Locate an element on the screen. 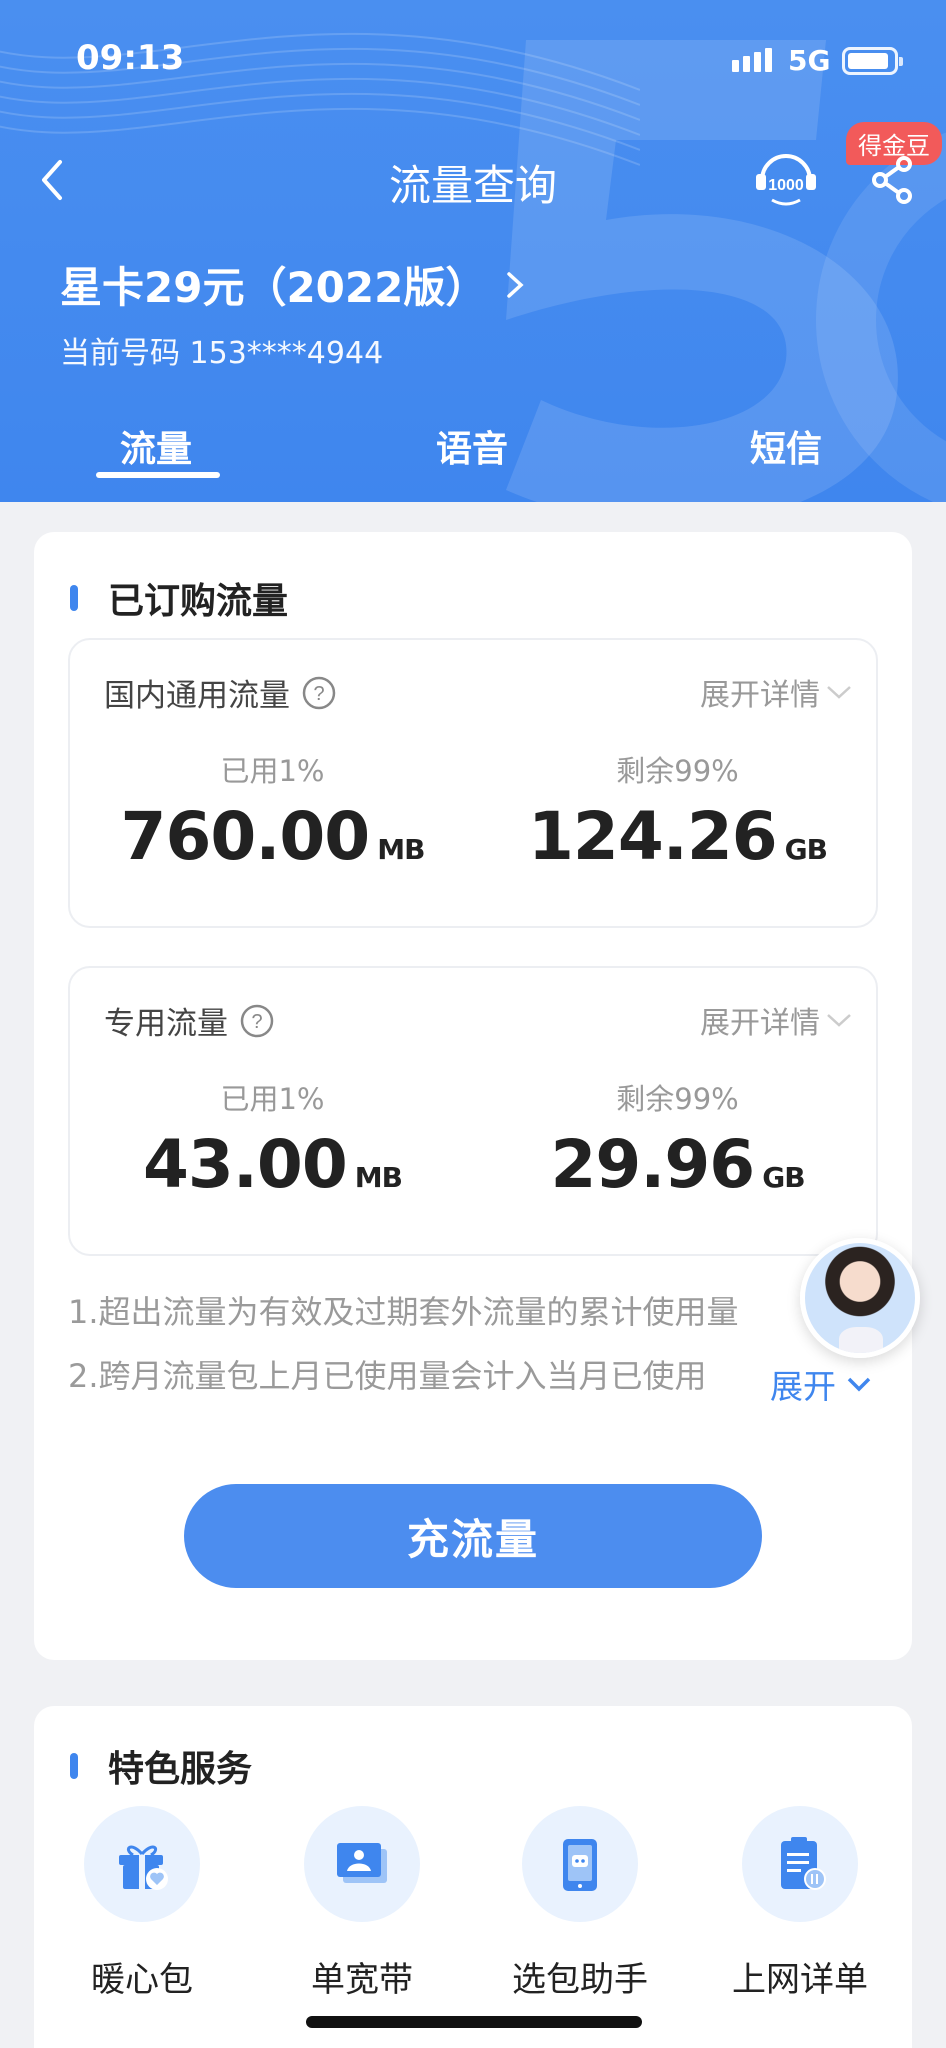 Image resolution: width=946 pixels, height=2048 pixels. service-label: 暖心包 is located at coordinates (142, 1980).